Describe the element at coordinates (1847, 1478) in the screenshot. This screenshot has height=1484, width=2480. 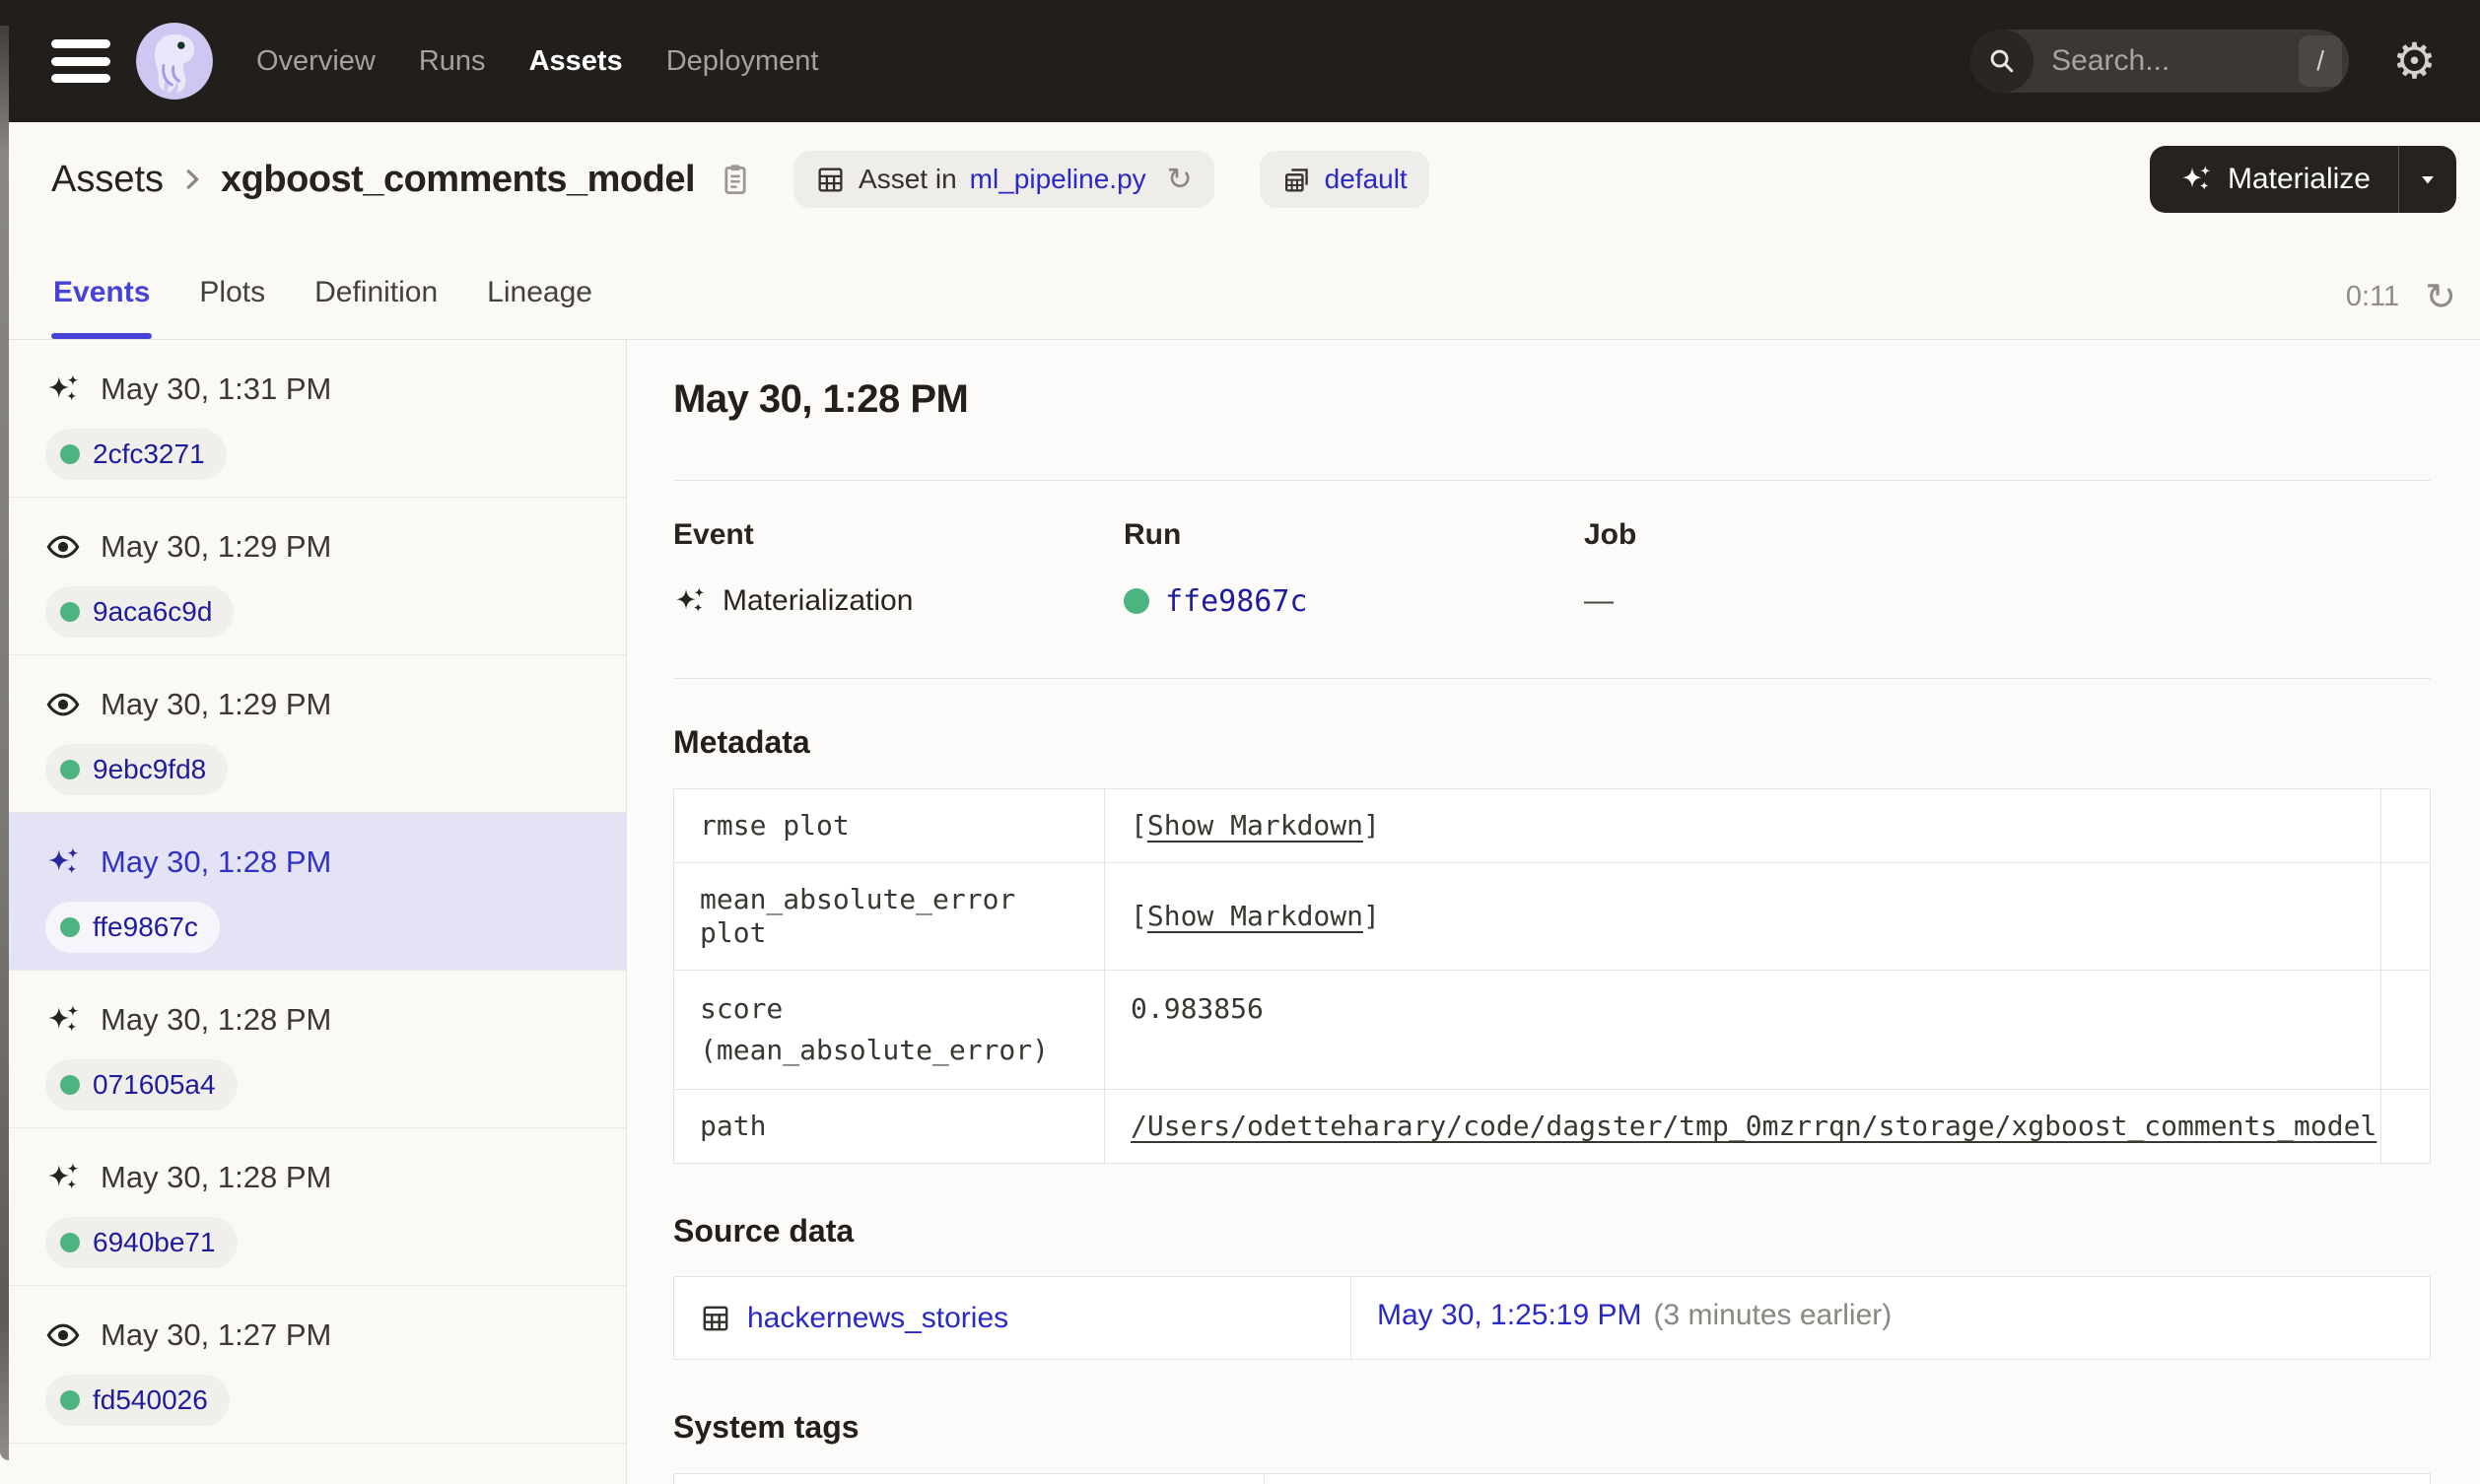
I see `system-tag-value: ffe9867c-ec9c-4f06-939c-f8dc830c0962` at that location.